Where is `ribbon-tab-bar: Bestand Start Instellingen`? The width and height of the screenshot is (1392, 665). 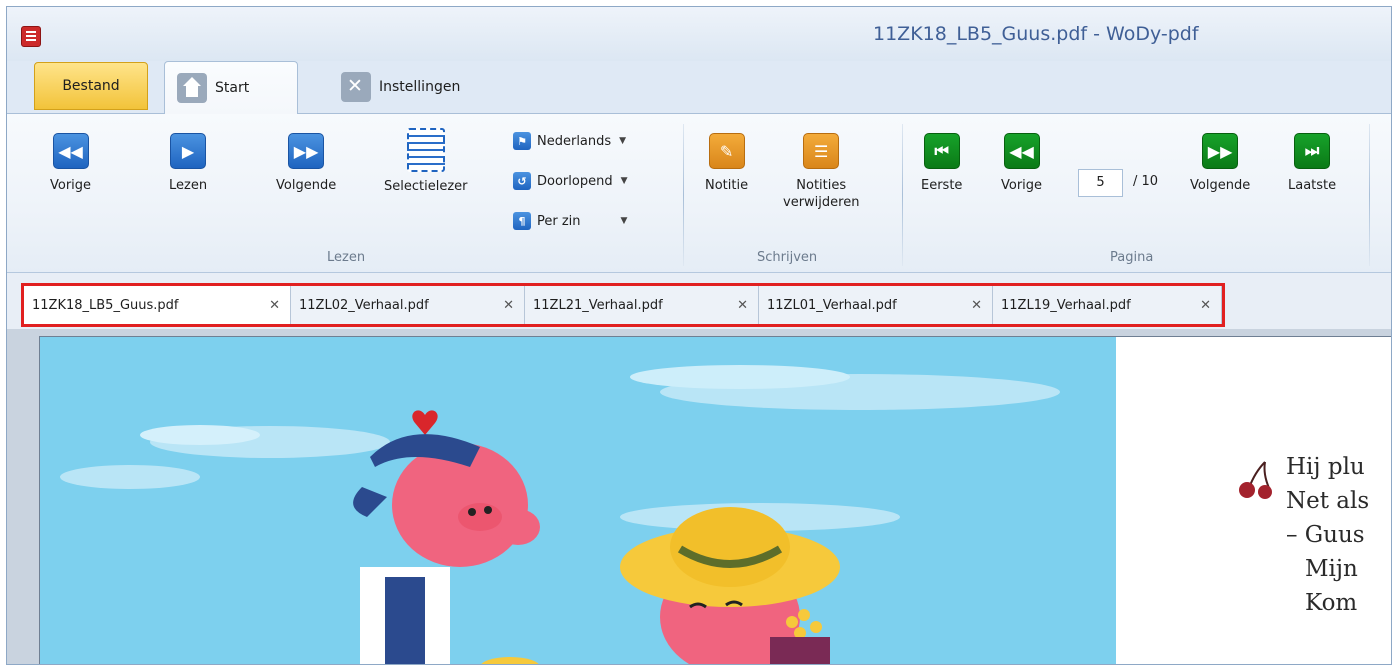 ribbon-tab-bar: Bestand Start Instellingen is located at coordinates (699, 87).